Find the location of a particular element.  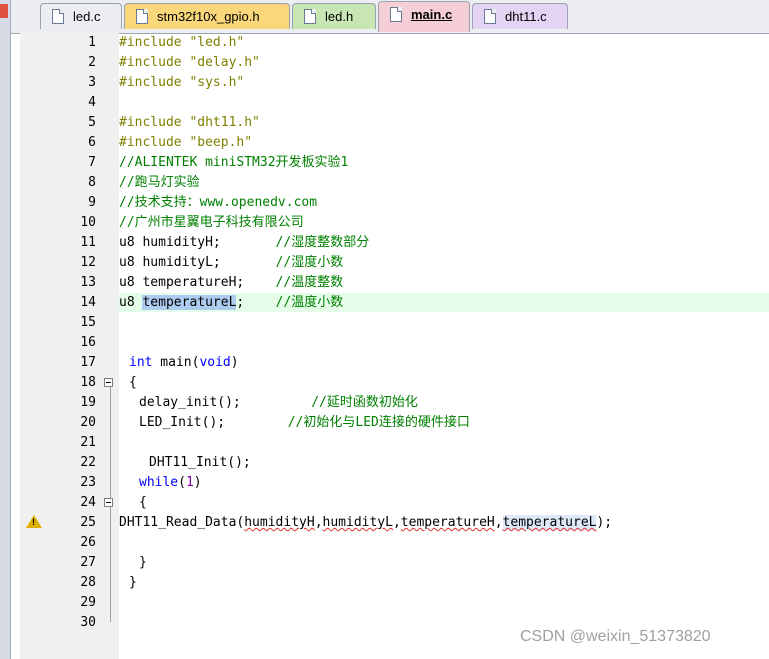

code-text: main( is located at coordinates (176, 362).